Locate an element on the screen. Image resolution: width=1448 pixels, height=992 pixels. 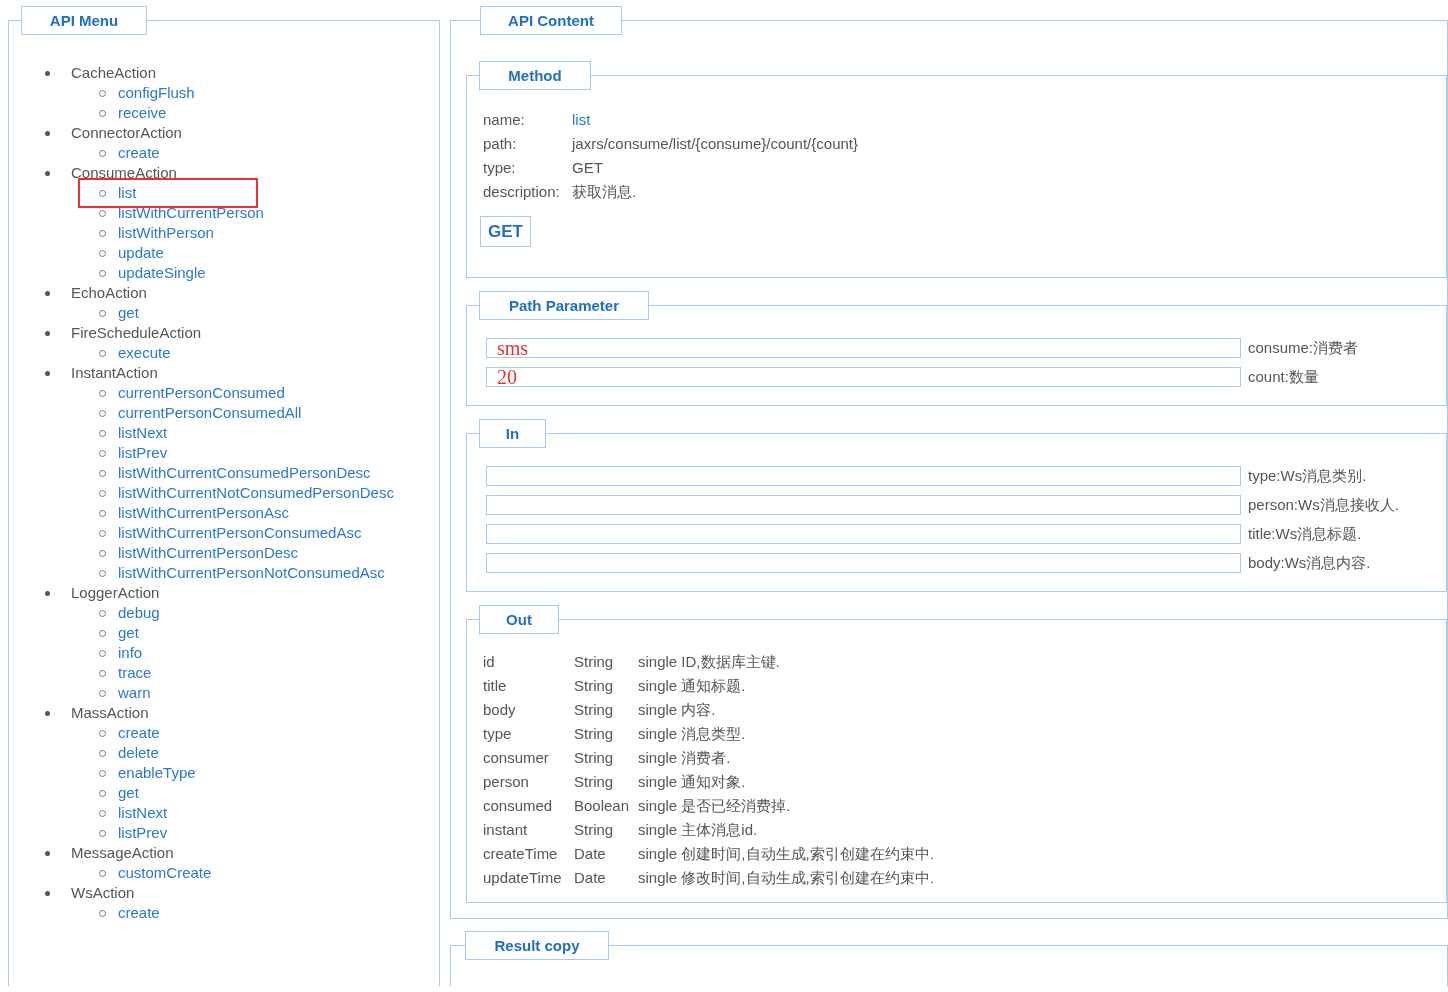
menu-link: listWithCurrentPerson is located at coordinates (191, 213).